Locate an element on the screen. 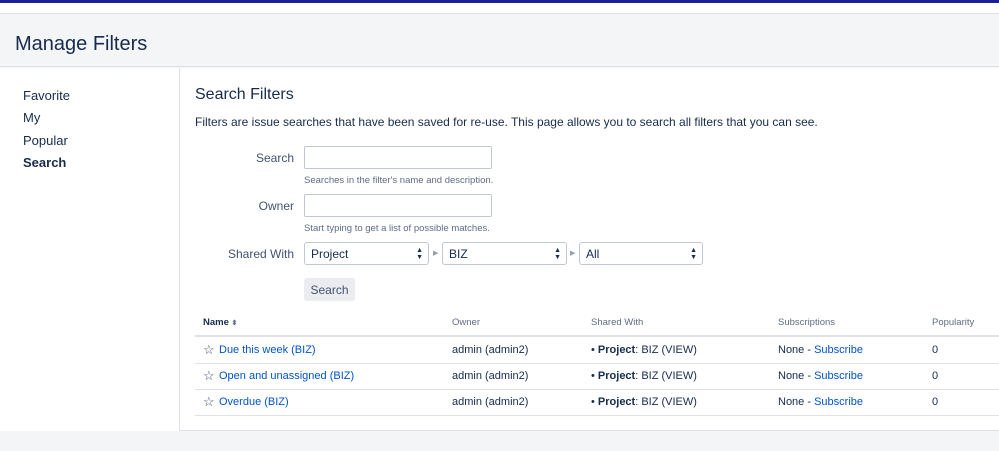 This screenshot has height=451, width=999. project-select: BIZ ▲ ▼ is located at coordinates (504, 253).